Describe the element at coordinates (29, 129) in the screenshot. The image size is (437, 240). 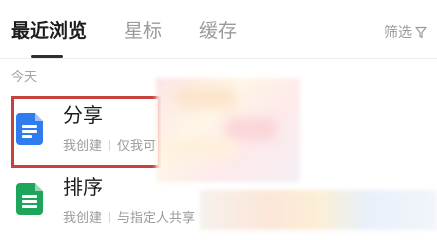
I see `doc-icon` at that location.